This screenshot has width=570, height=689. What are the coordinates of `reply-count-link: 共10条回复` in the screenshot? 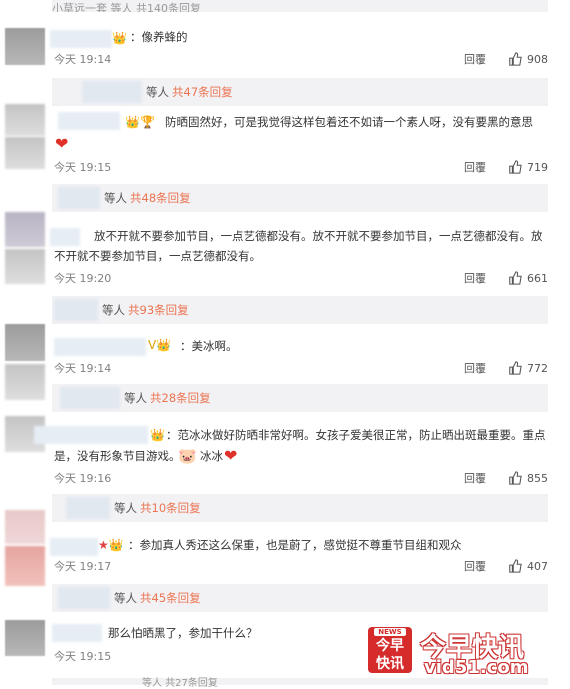 It's located at (170, 508).